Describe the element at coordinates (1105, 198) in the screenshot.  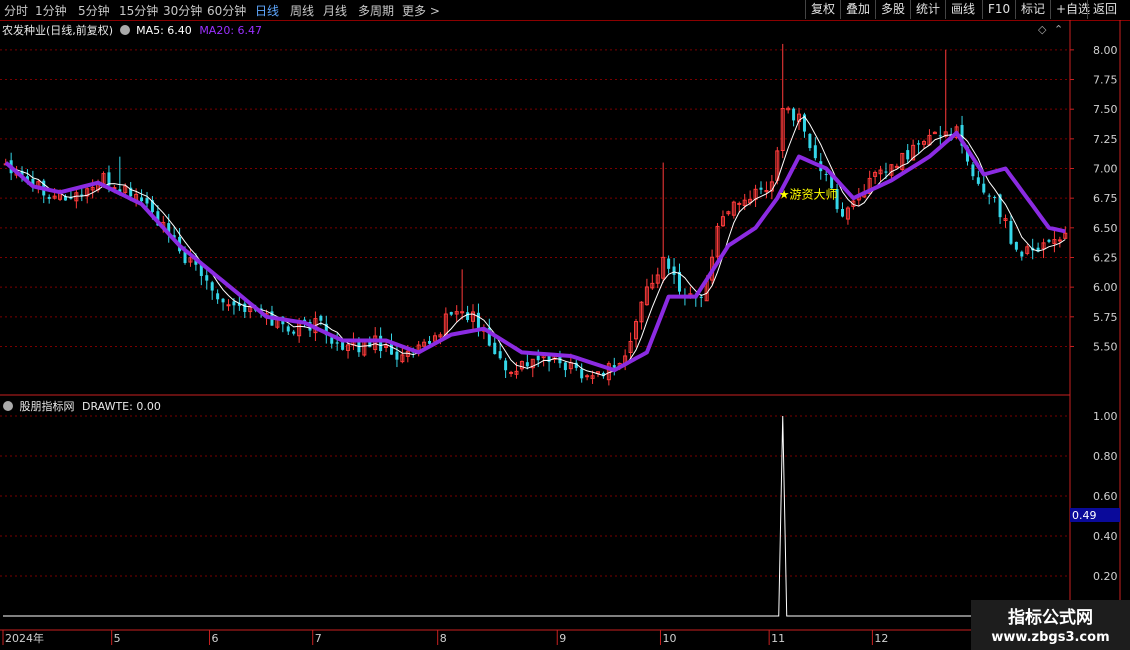
I see `price-tick-label: 6.75` at that location.